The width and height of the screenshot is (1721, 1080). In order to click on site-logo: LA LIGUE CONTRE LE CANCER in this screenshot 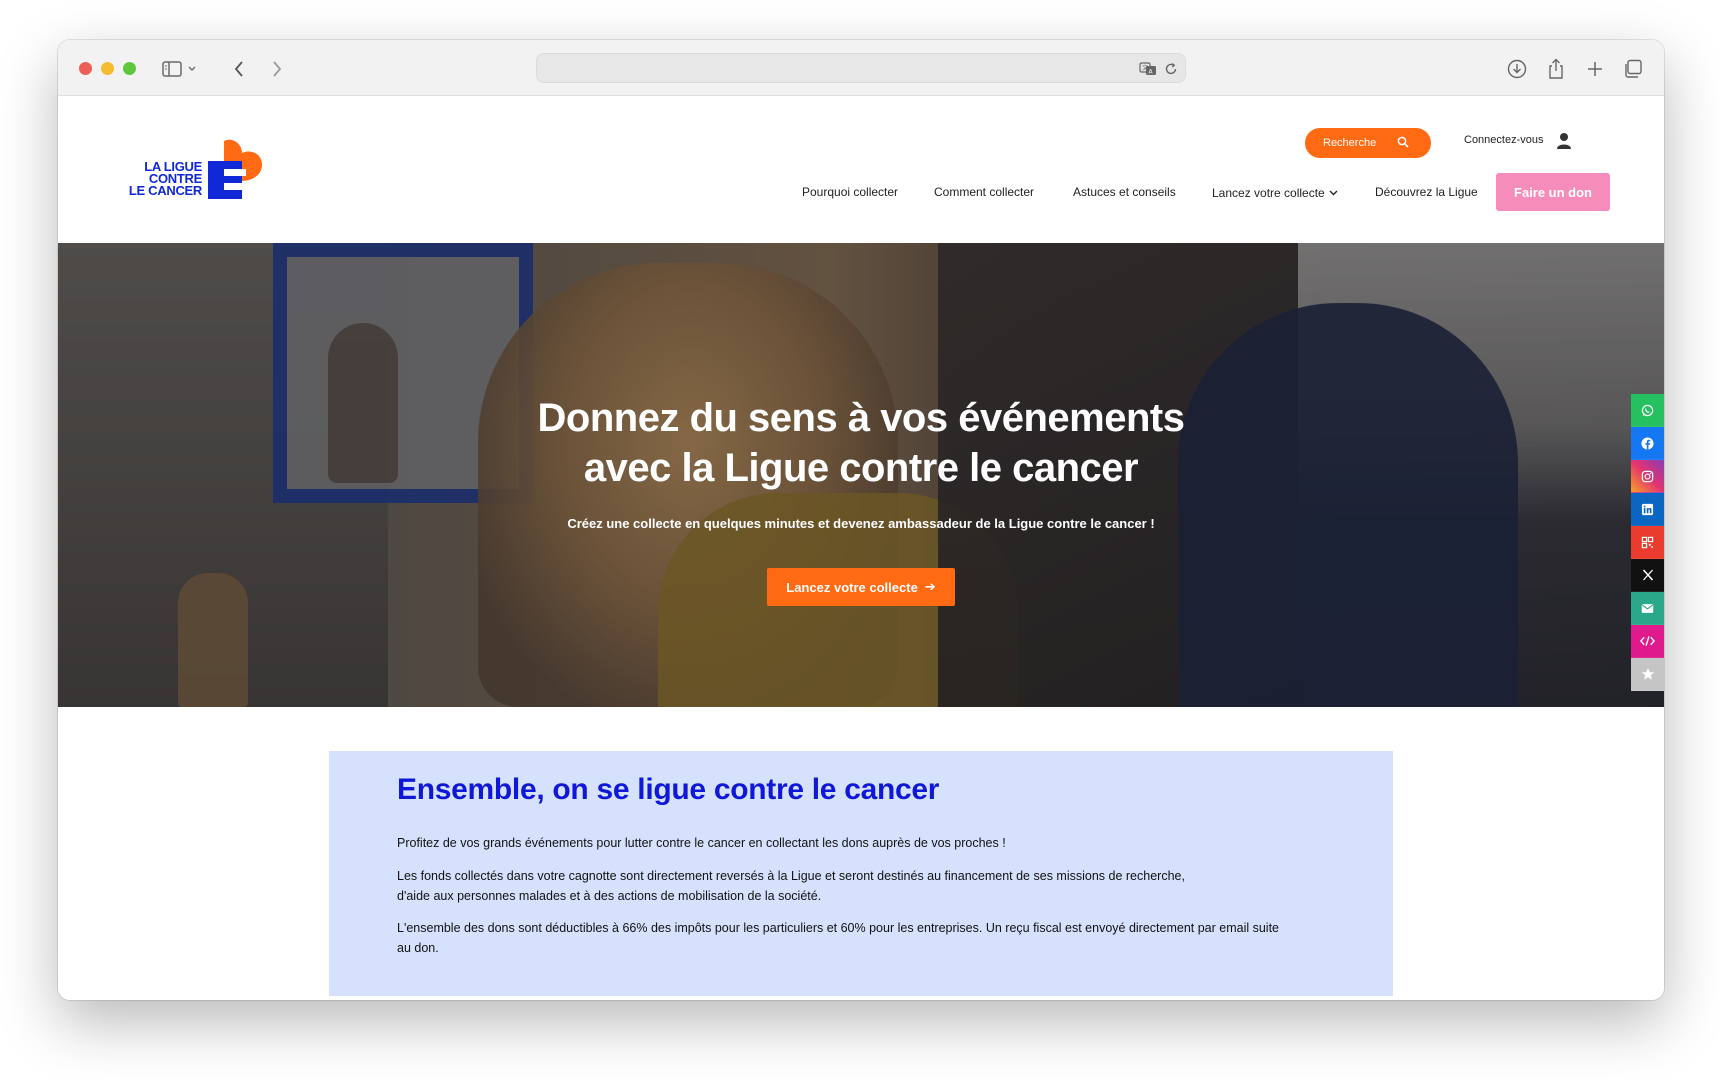, I will do `click(195, 170)`.